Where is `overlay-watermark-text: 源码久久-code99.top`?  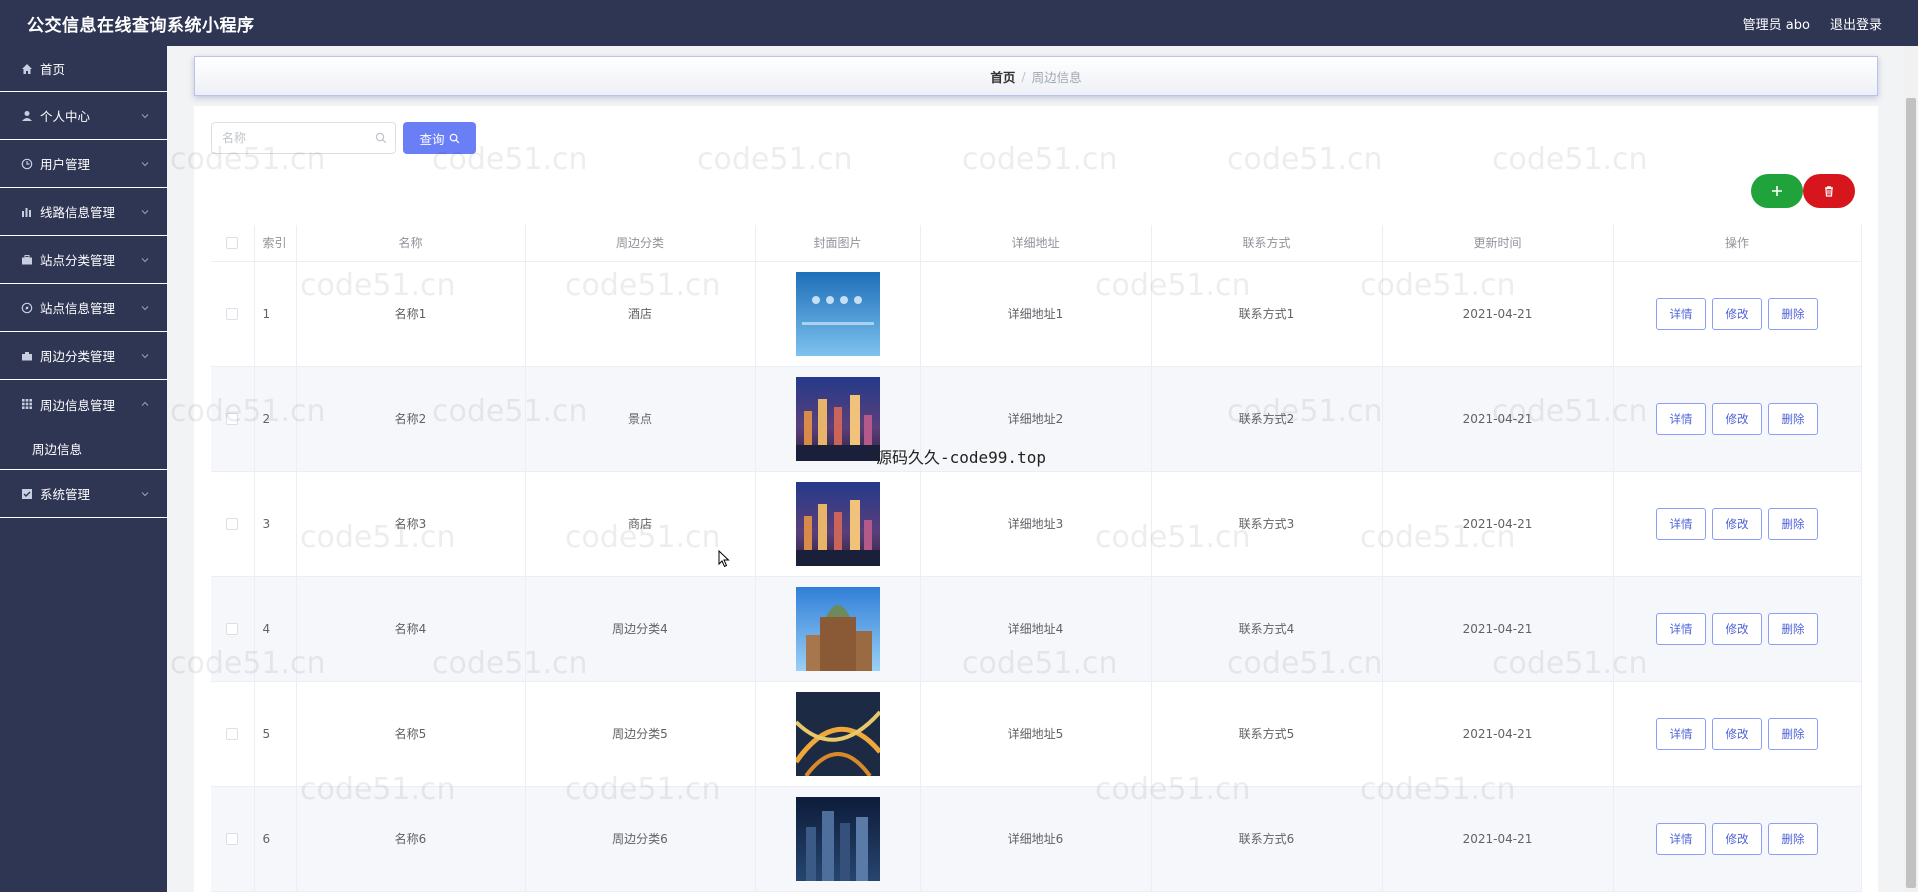 overlay-watermark-text: 源码久久-code99.top is located at coordinates (961, 457).